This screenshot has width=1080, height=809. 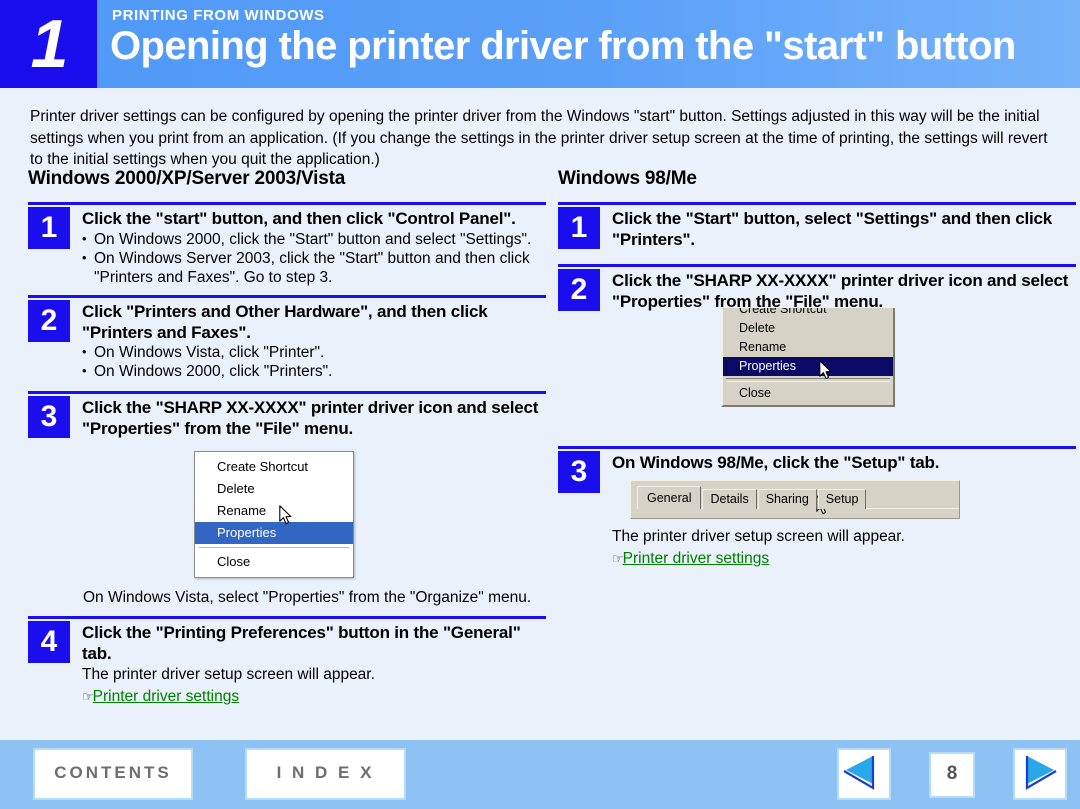 I want to click on w98-tabs-figure: General Details Sharing Setup, so click(x=853, y=499).